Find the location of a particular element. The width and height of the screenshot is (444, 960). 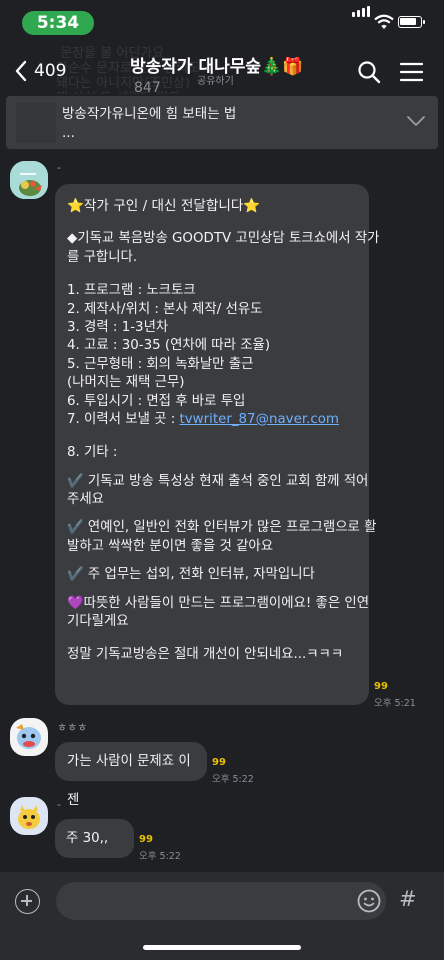

status-bar: 5:34 is located at coordinates (222, 22).